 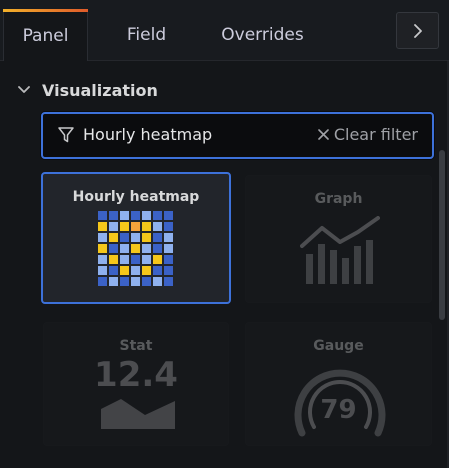 I want to click on tab-field-label: Field, so click(x=146, y=35).